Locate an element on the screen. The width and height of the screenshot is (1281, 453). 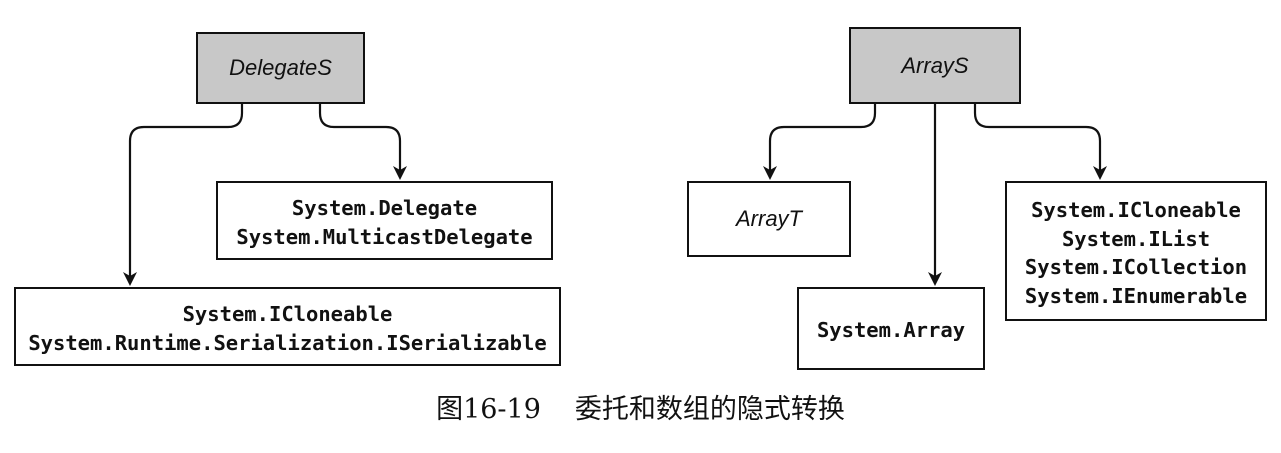
array-base-type-node: System.Array is located at coordinates (891, 328).